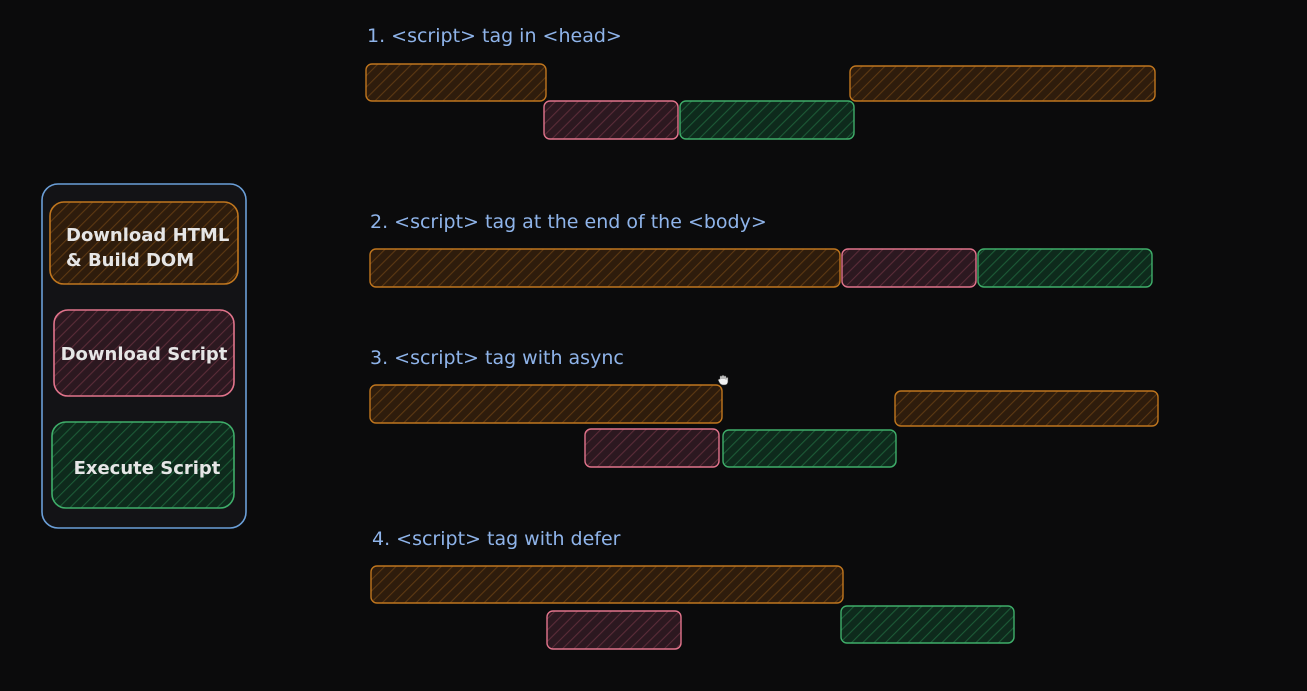  What do you see at coordinates (723, 380) in the screenshot?
I see `hand-cursor-icon` at bounding box center [723, 380].